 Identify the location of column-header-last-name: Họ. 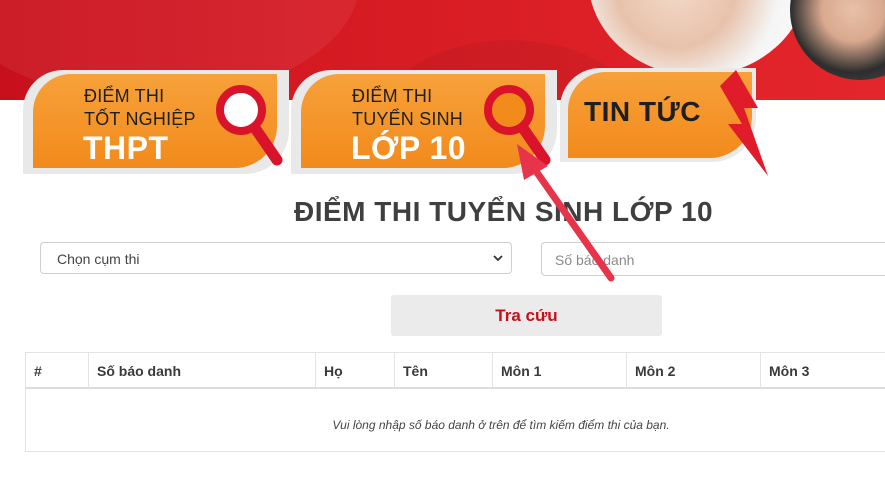
(355, 370).